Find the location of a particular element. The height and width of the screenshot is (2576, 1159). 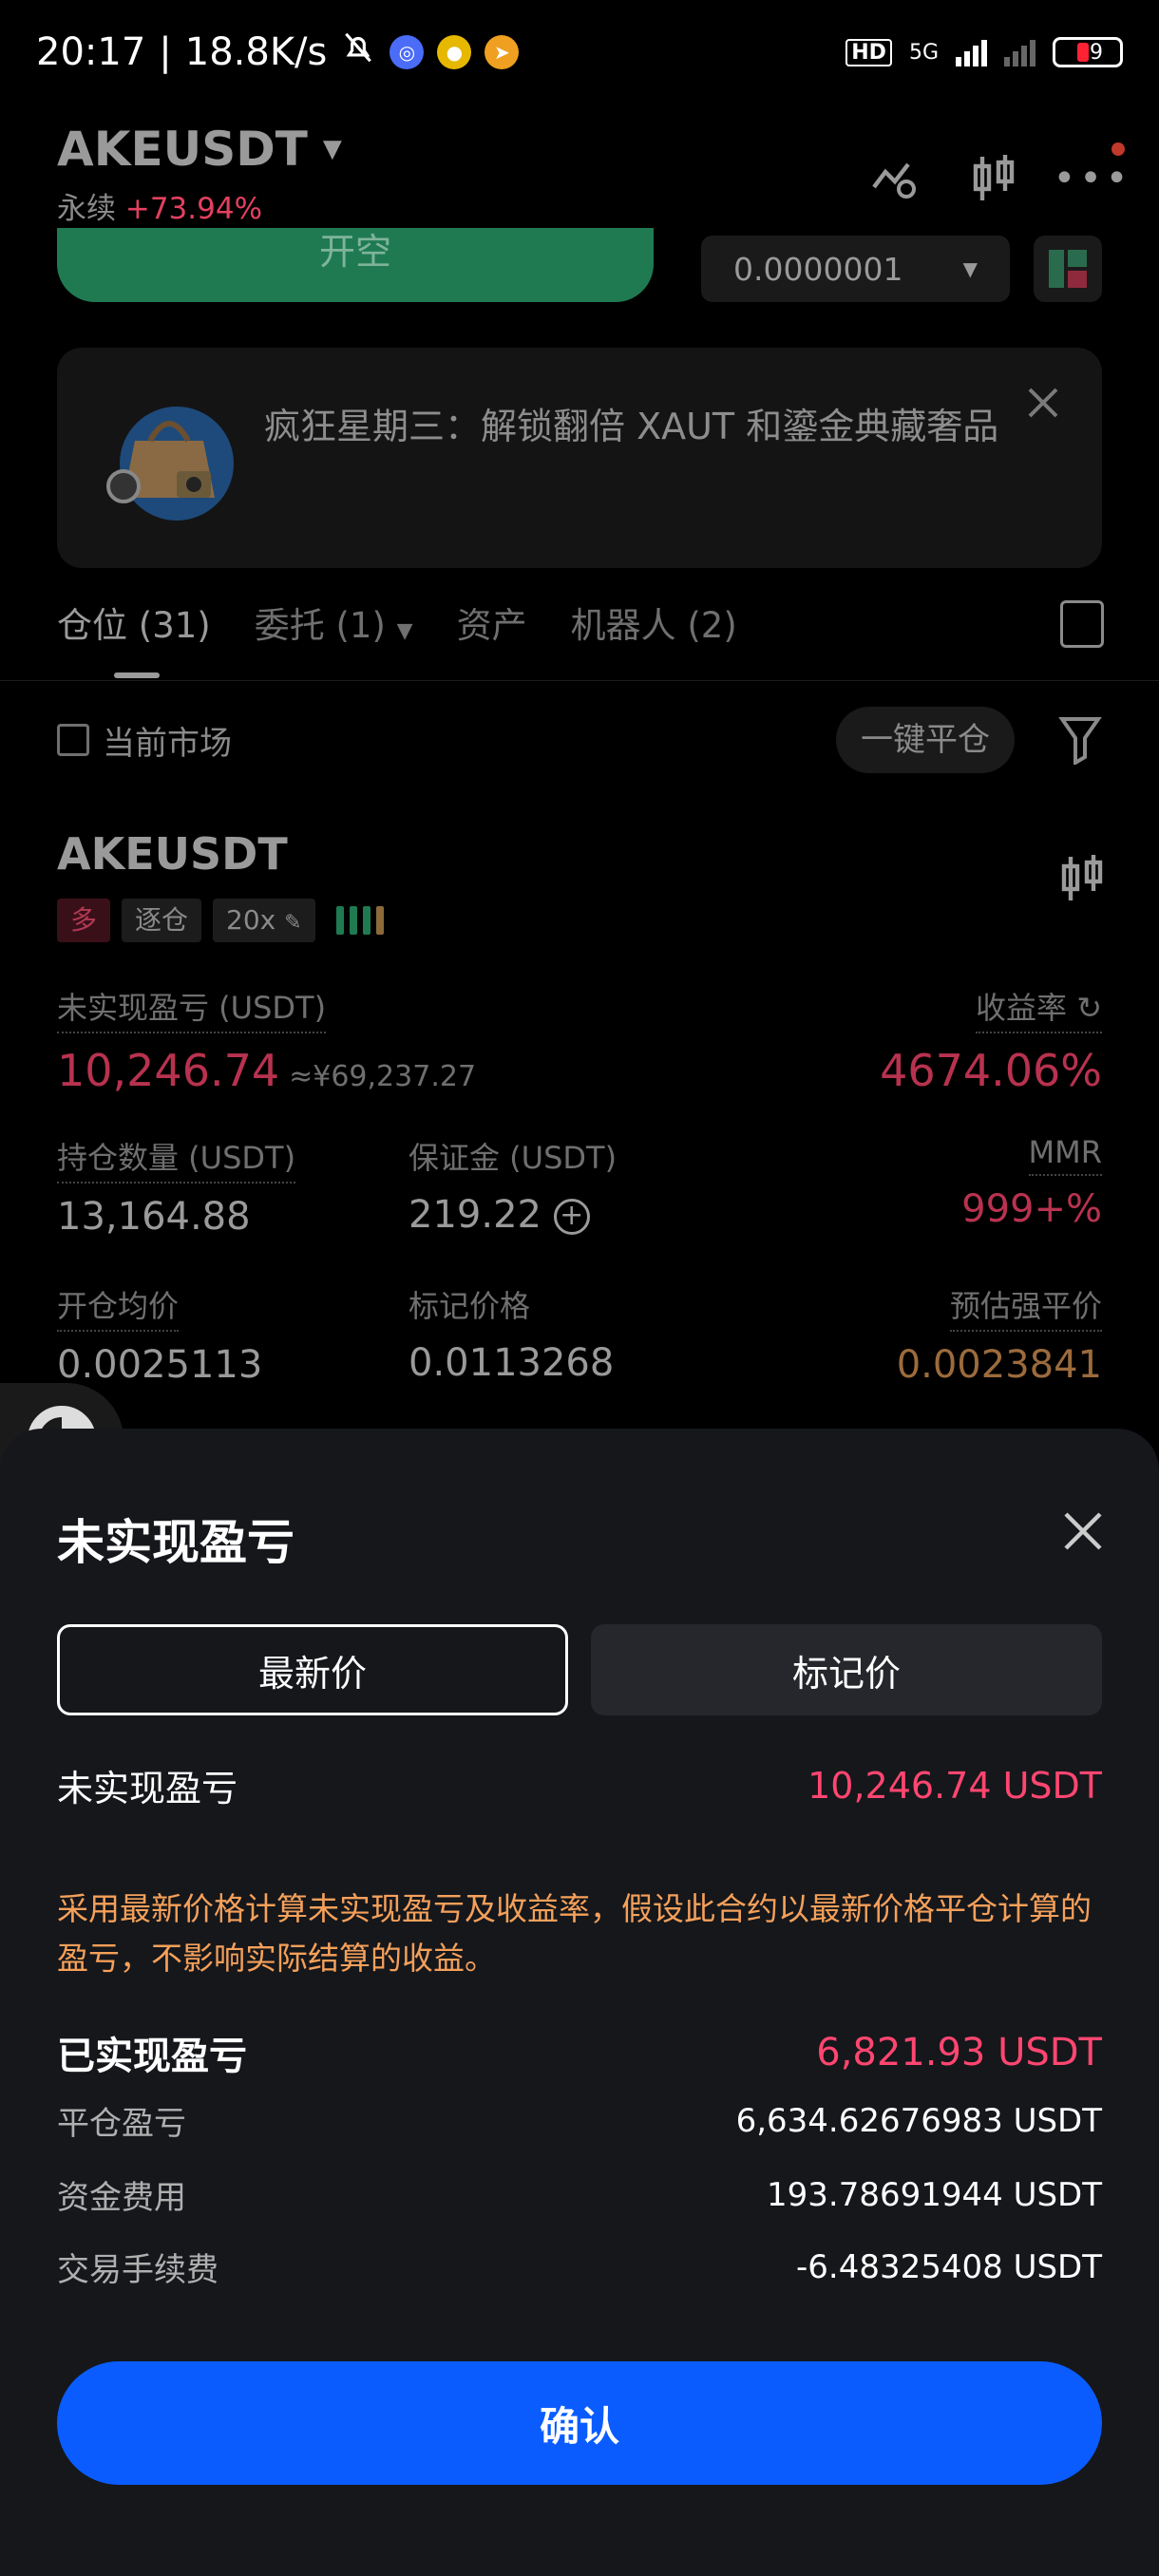

chart-settings-icon is located at coordinates (895, 178).